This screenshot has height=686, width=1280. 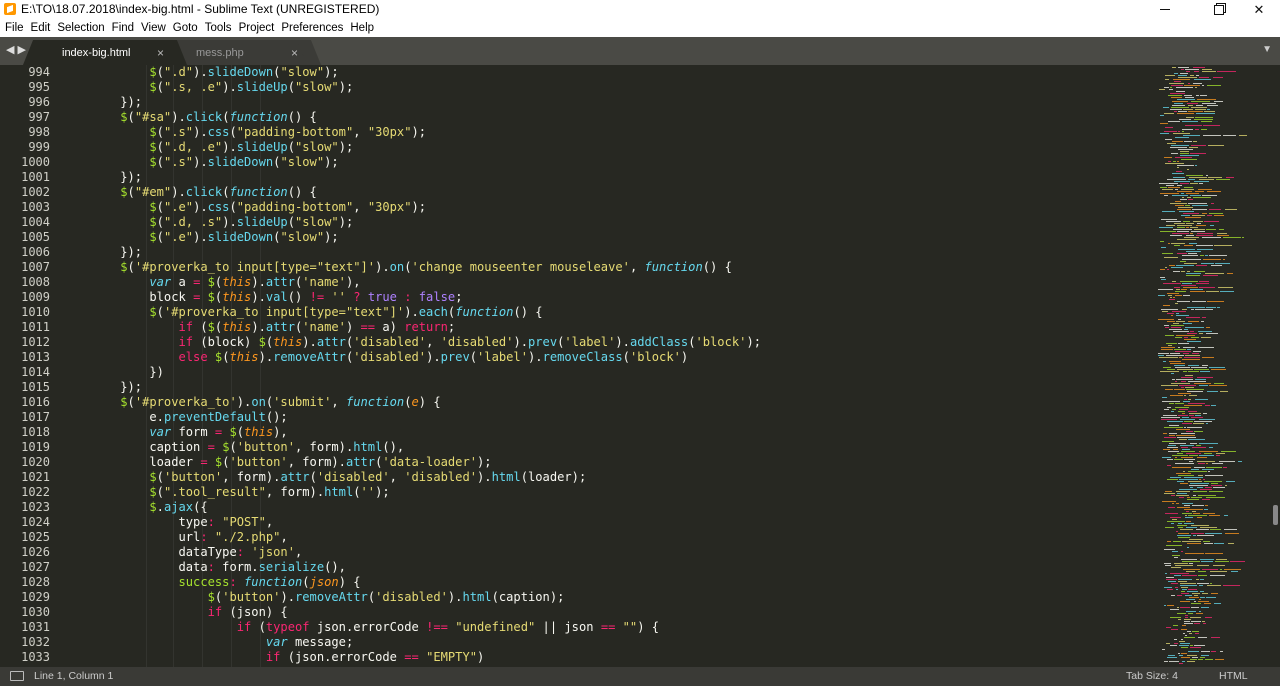 What do you see at coordinates (604, 432) in the screenshot?
I see `code-line: var form = $(this),` at bounding box center [604, 432].